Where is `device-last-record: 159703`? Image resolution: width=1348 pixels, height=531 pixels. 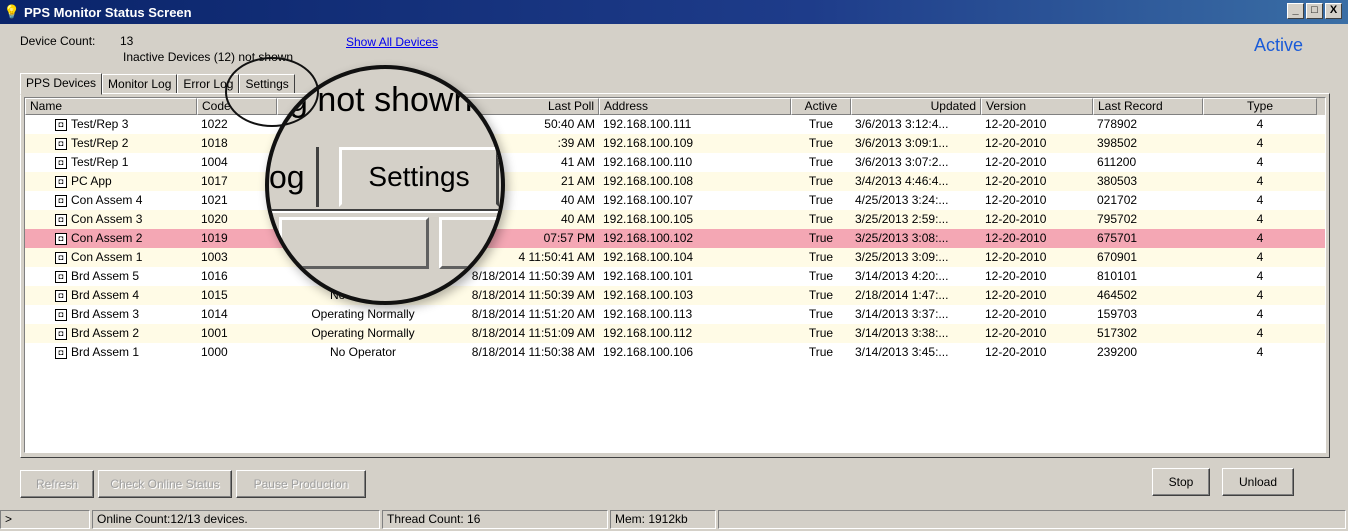 device-last-record: 159703 is located at coordinates (1117, 314).